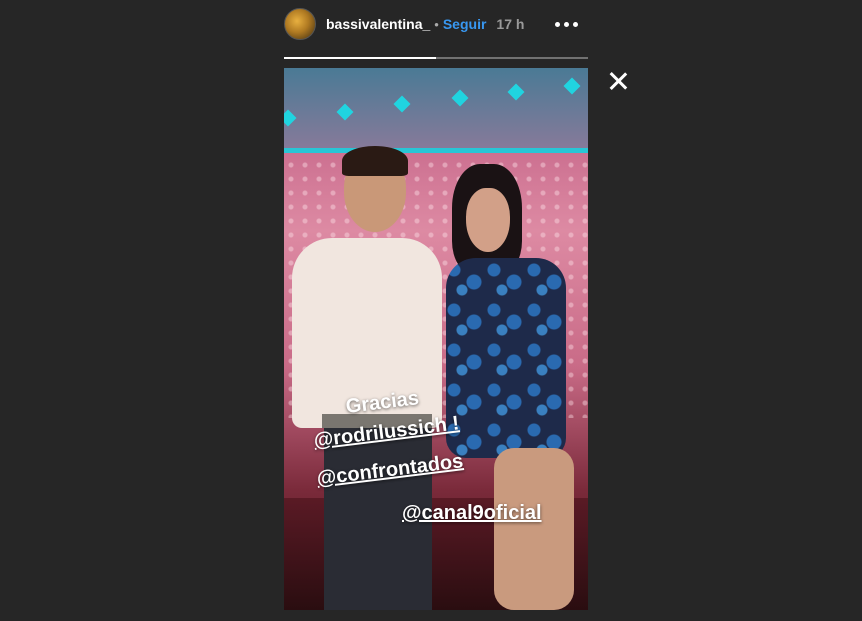 The image size is (862, 621). I want to click on more-dots-icon, so click(566, 24).